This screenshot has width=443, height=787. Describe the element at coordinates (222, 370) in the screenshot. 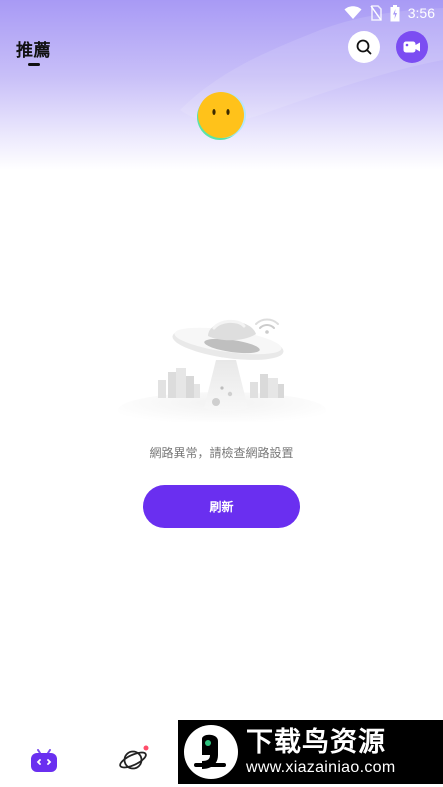

I see `ufo-illustration` at that location.